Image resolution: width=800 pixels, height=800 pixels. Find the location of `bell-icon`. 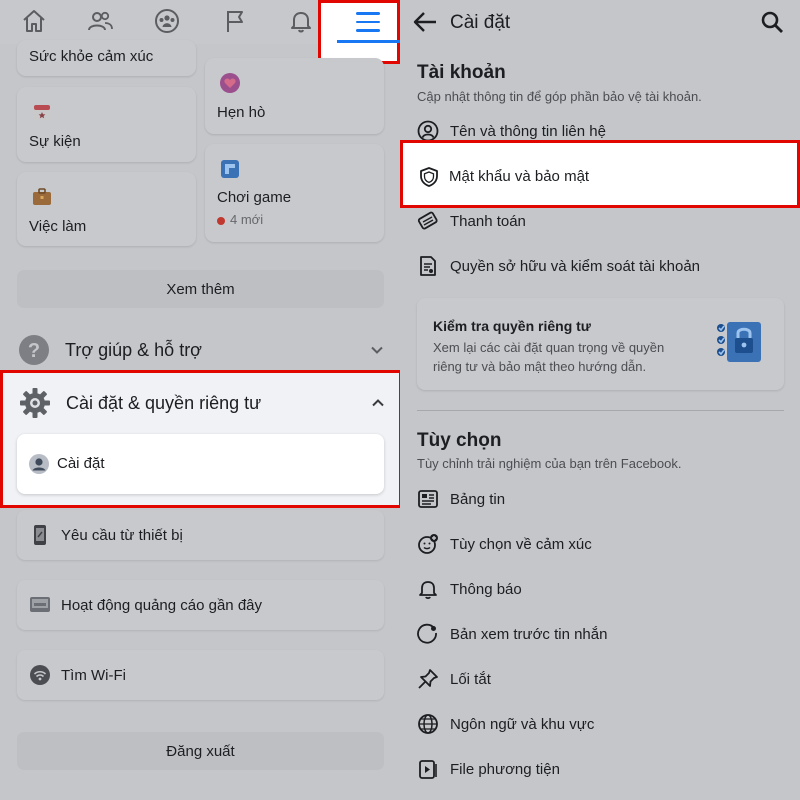

bell-icon is located at coordinates (428, 589).